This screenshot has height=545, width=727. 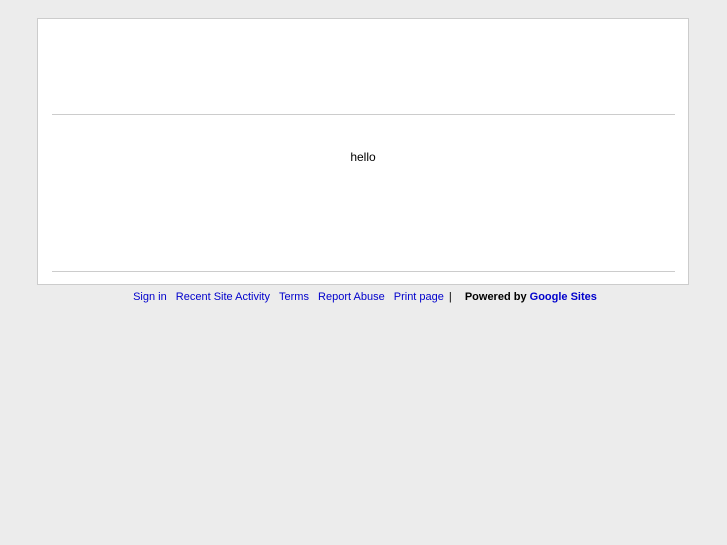 What do you see at coordinates (363, 114) in the screenshot?
I see `header-divider` at bounding box center [363, 114].